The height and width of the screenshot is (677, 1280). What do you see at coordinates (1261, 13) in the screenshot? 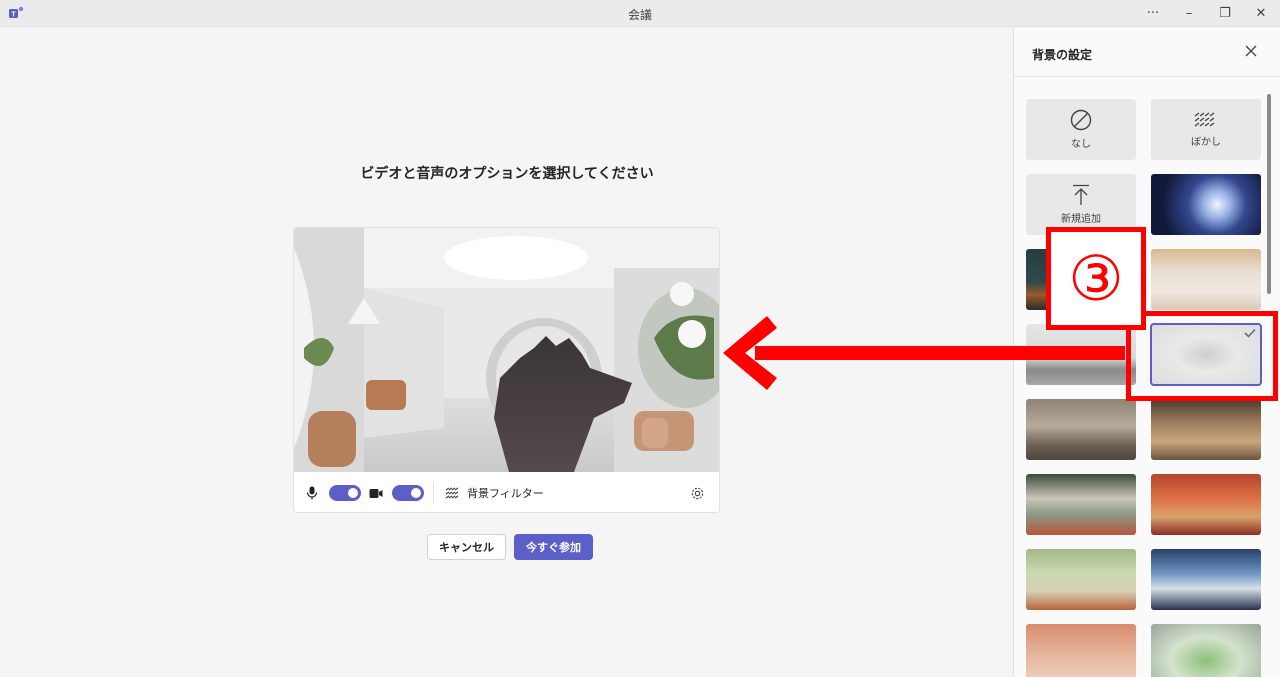
I see `close-window-button: ✕` at bounding box center [1261, 13].